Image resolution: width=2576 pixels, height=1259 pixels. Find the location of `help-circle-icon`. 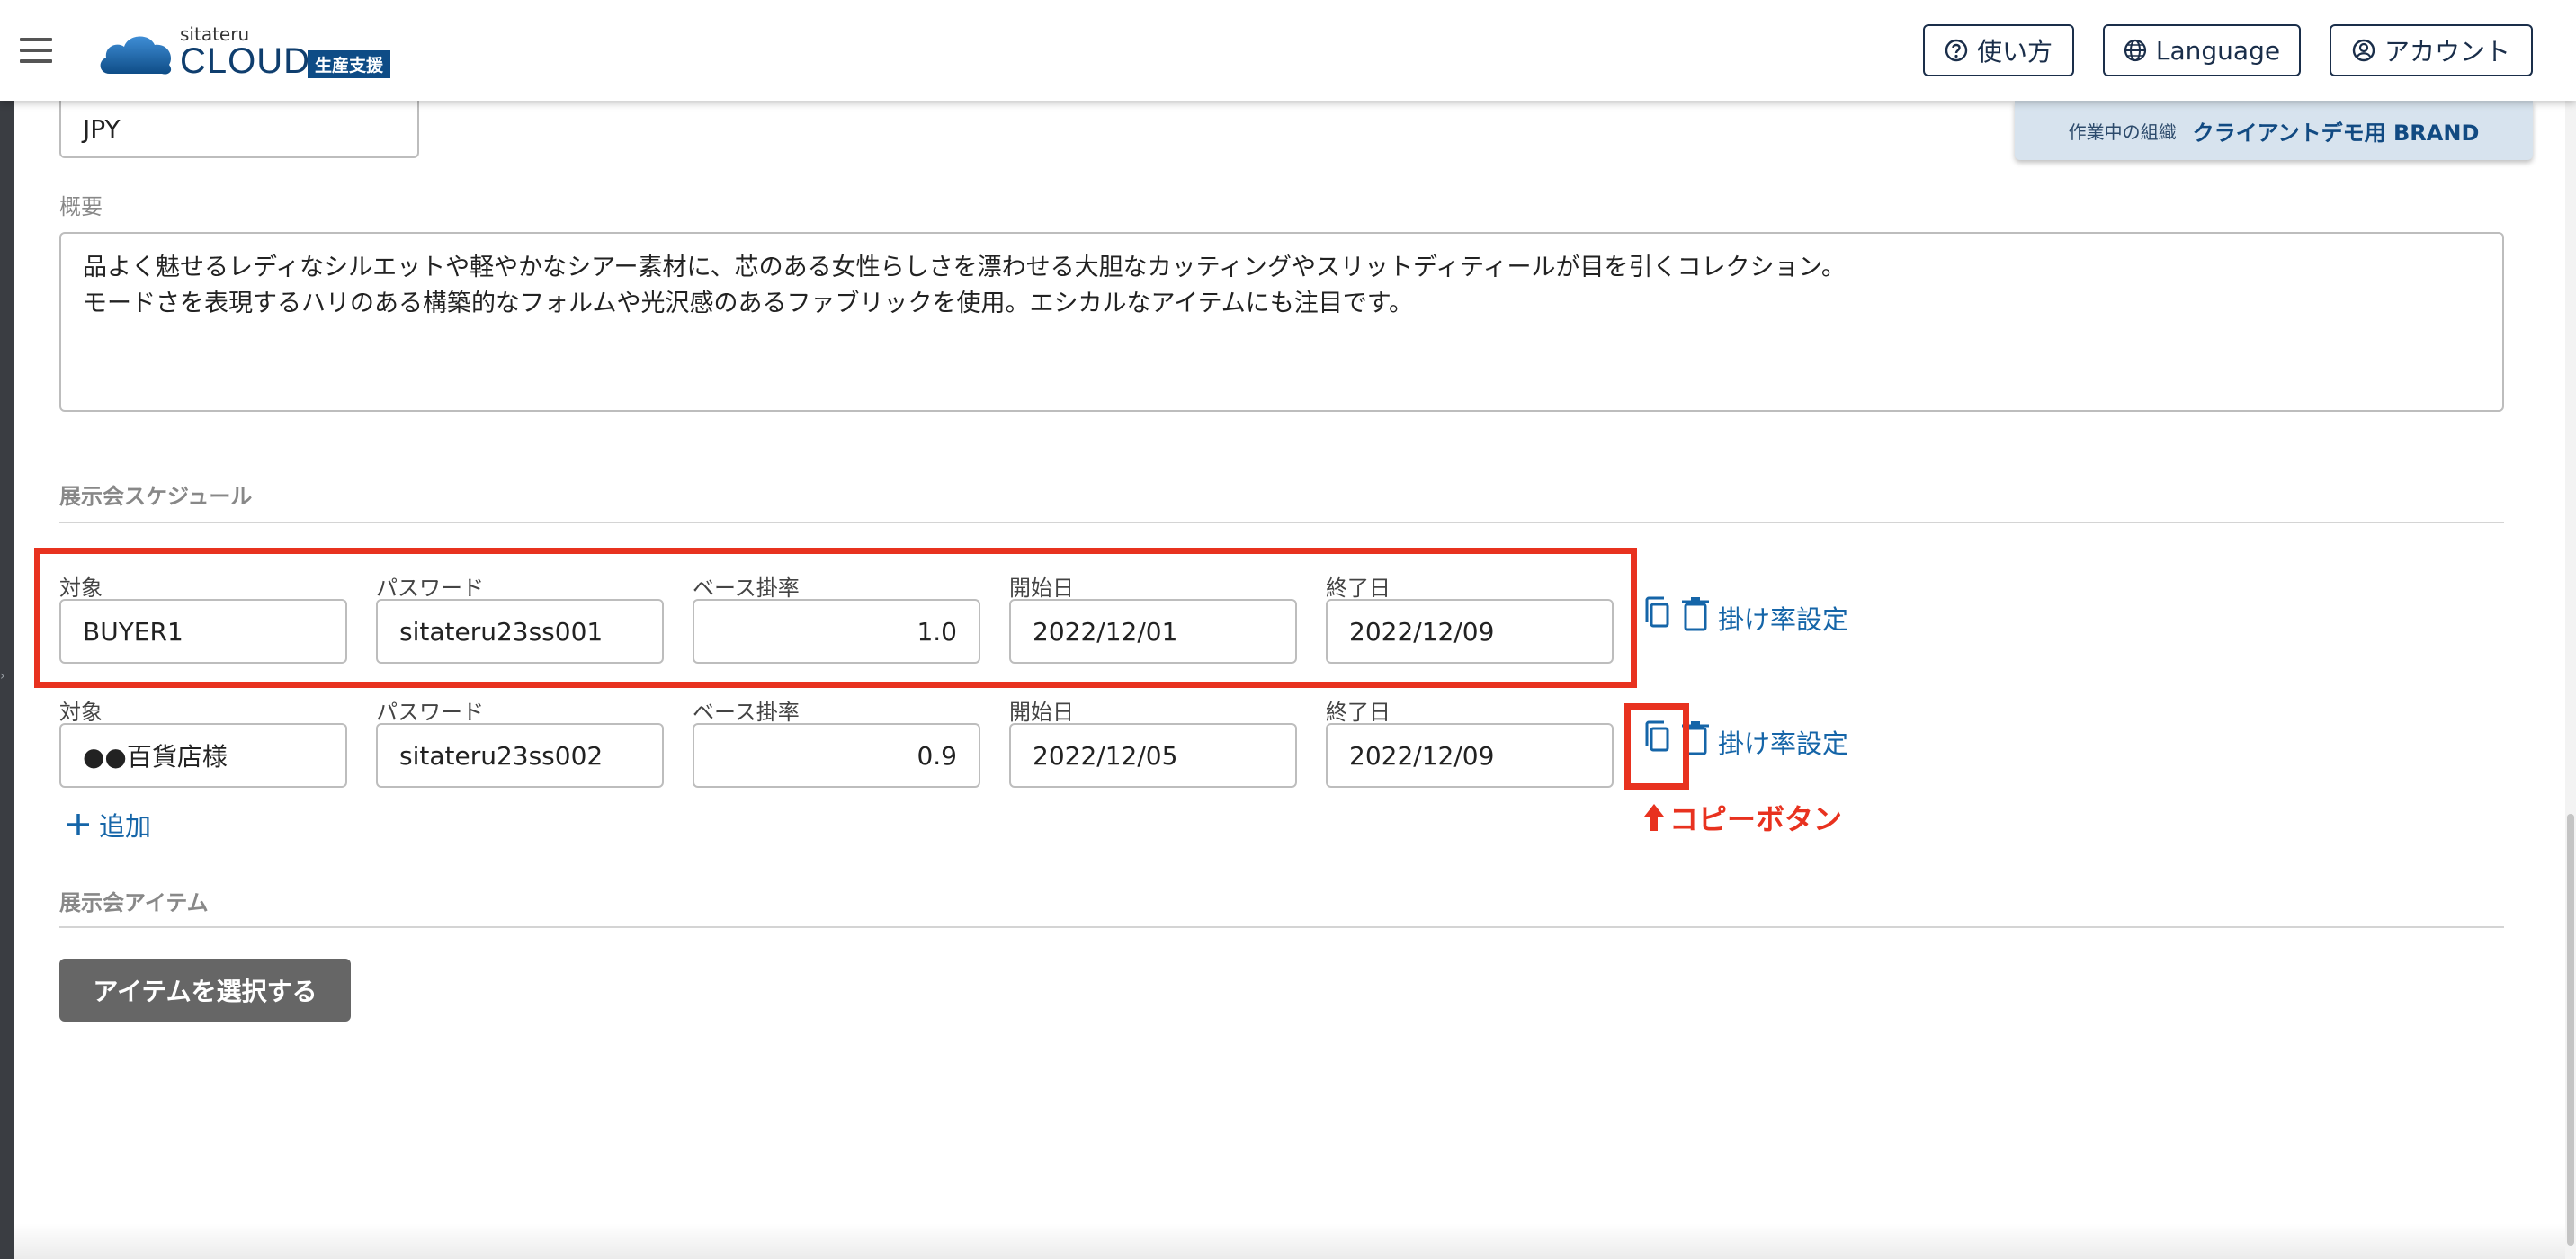

help-circle-icon is located at coordinates (1956, 50).